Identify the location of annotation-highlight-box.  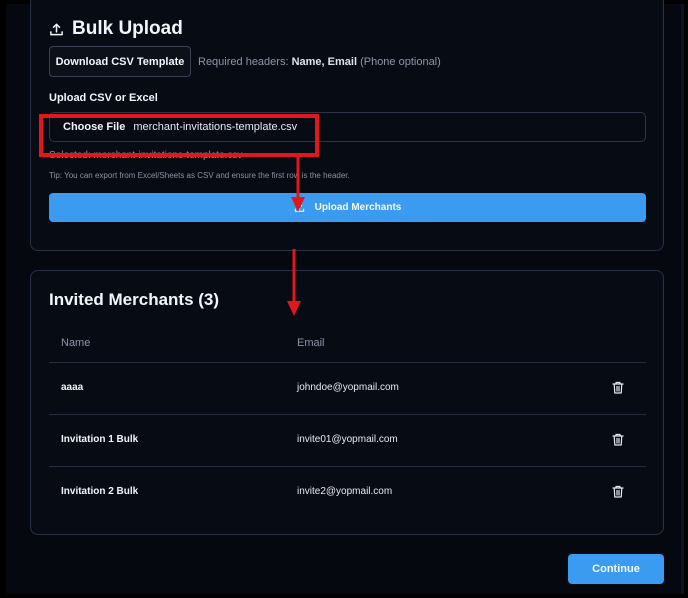
(179, 135).